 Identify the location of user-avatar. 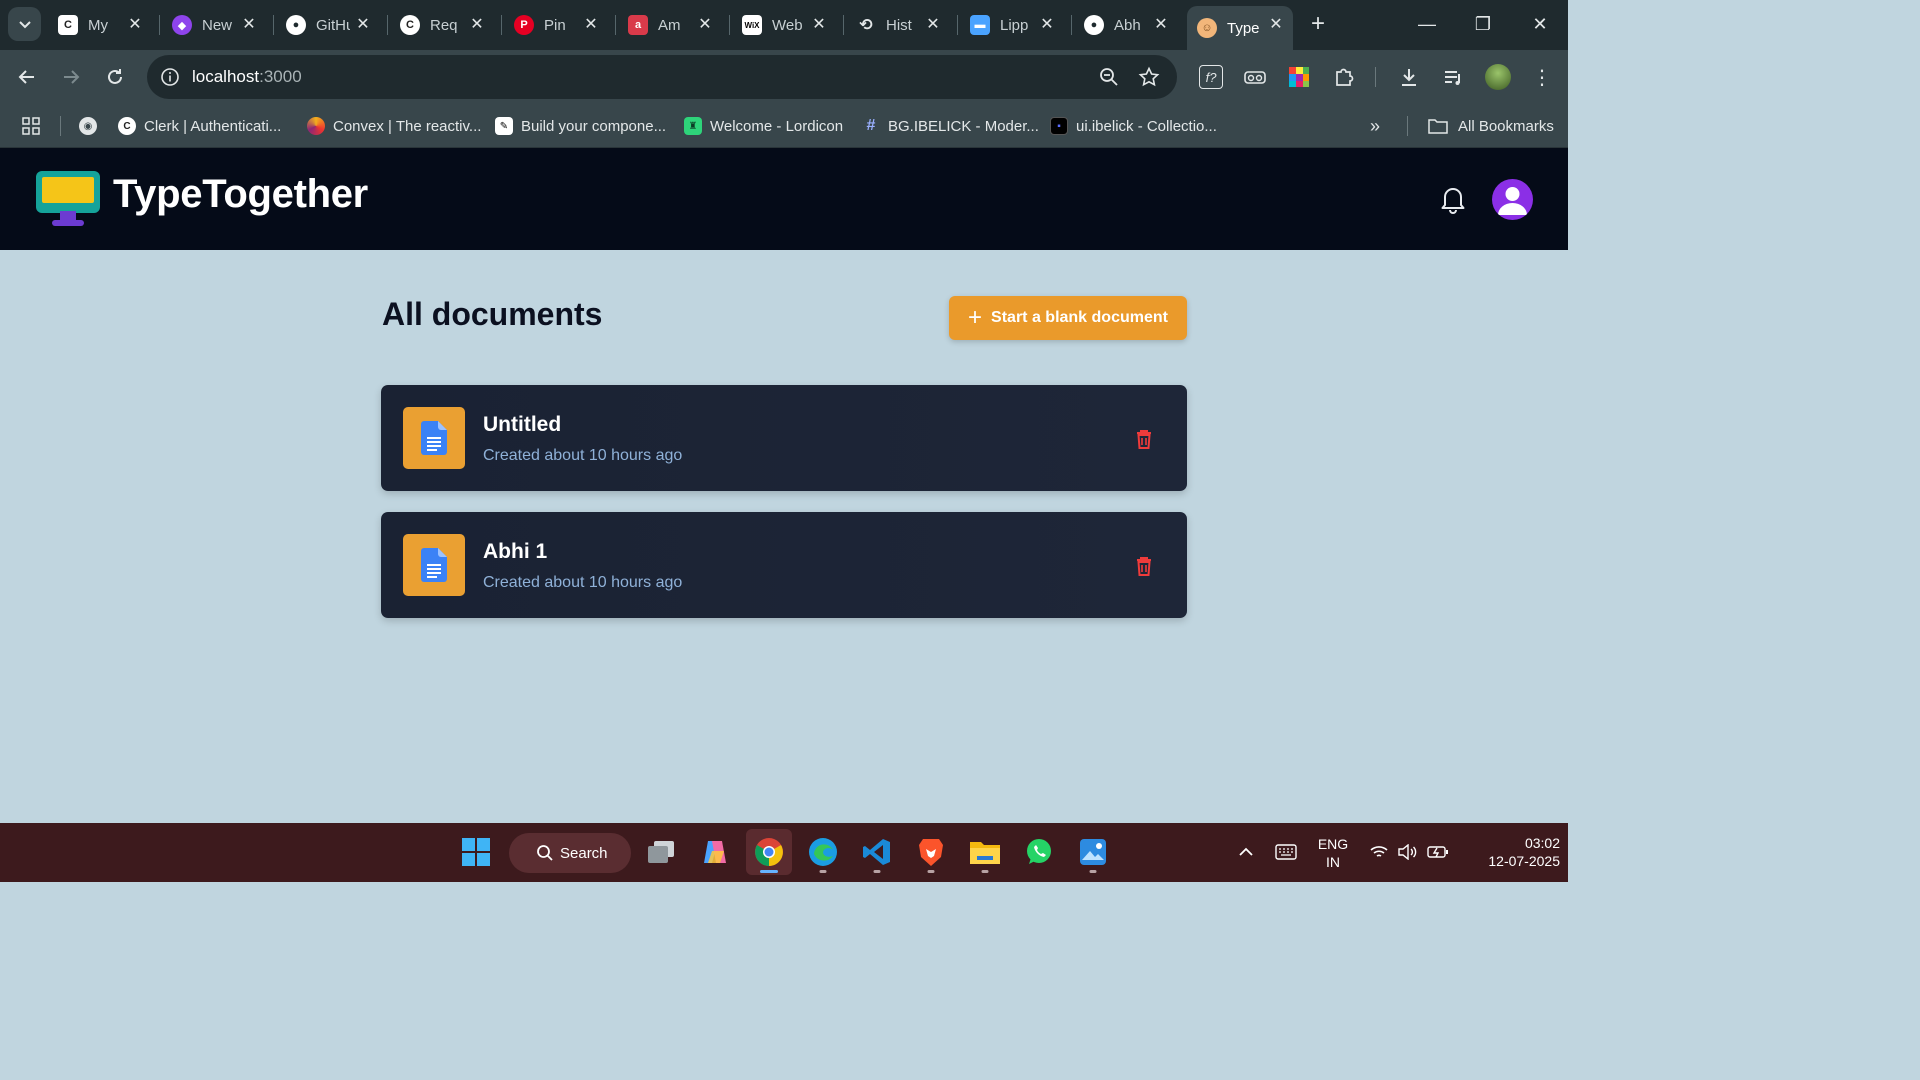
(1512, 199).